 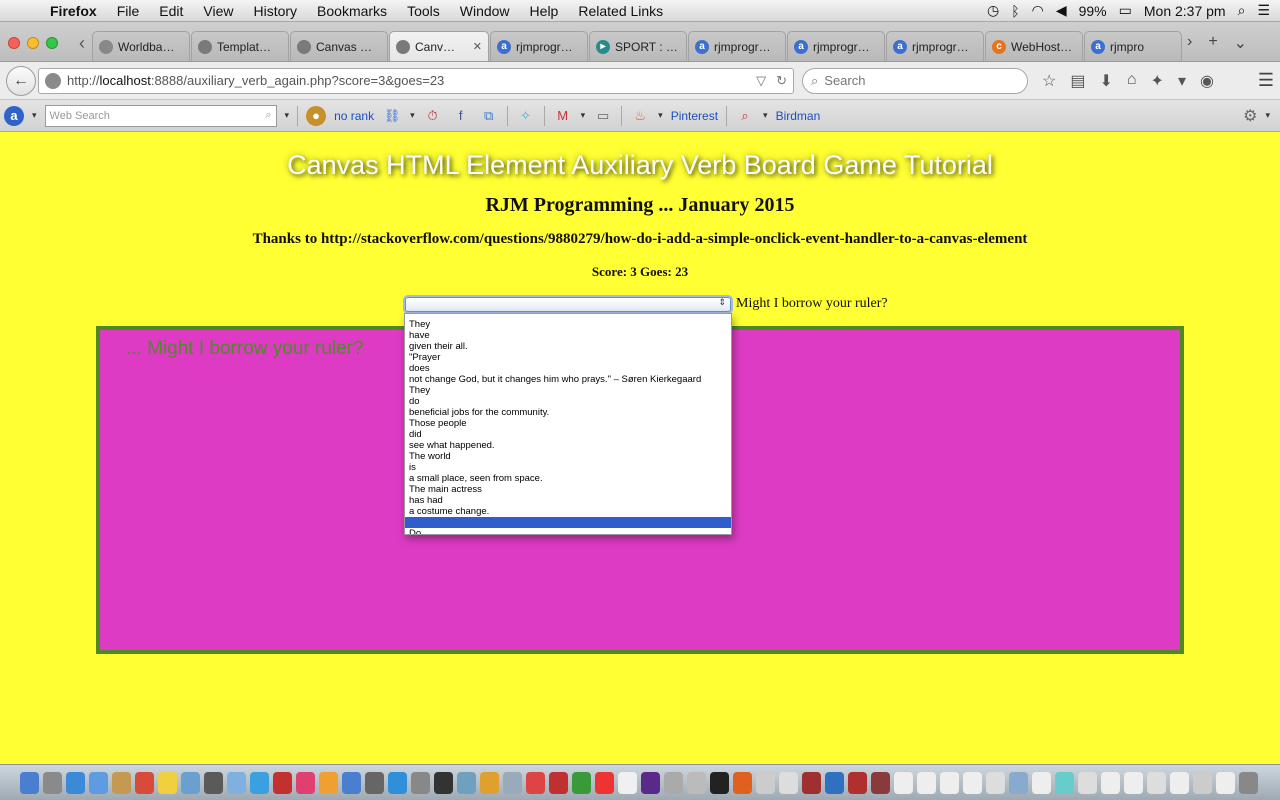 What do you see at coordinates (1185, 11) in the screenshot?
I see `clock: Mon 2:37 pm` at bounding box center [1185, 11].